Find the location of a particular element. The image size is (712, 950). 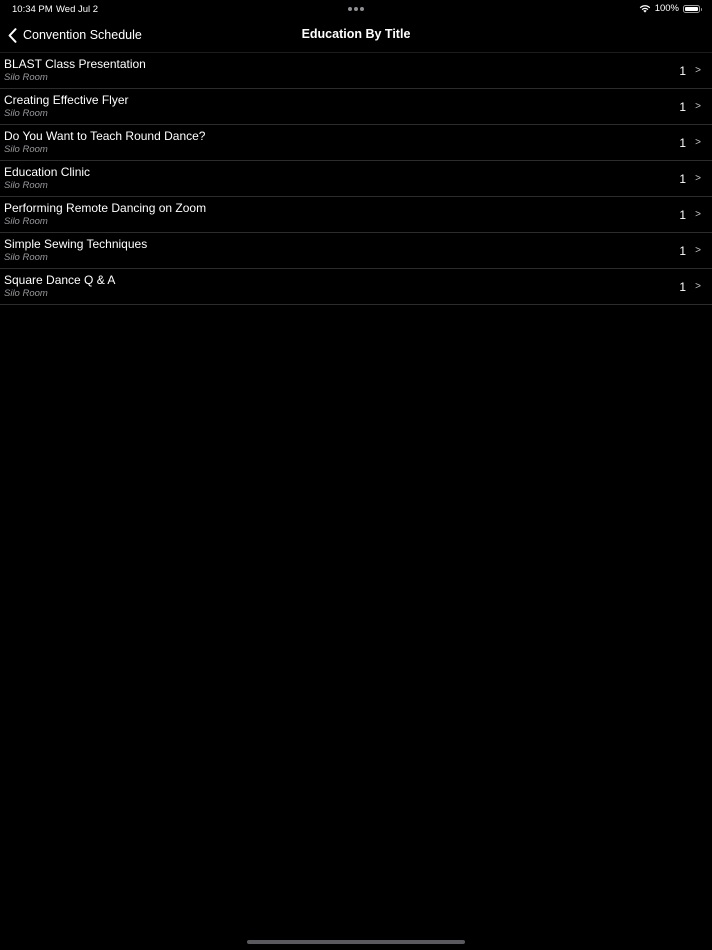

navigation-bar: Convention Schedule Education By Title is located at coordinates (356, 35).